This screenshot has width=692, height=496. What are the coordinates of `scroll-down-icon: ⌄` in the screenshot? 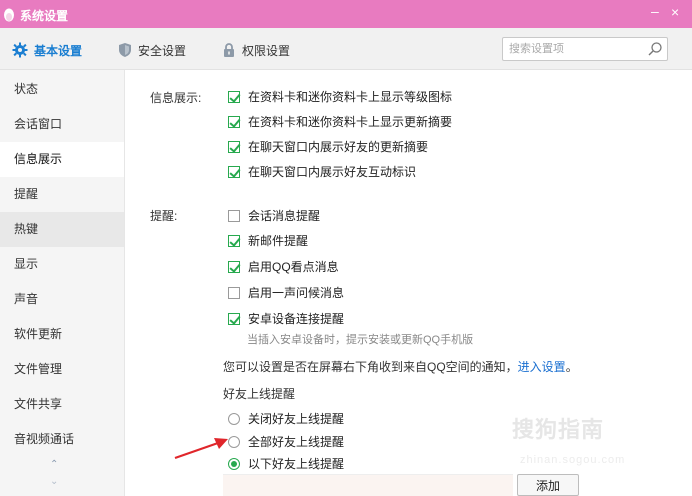 It's located at (57, 481).